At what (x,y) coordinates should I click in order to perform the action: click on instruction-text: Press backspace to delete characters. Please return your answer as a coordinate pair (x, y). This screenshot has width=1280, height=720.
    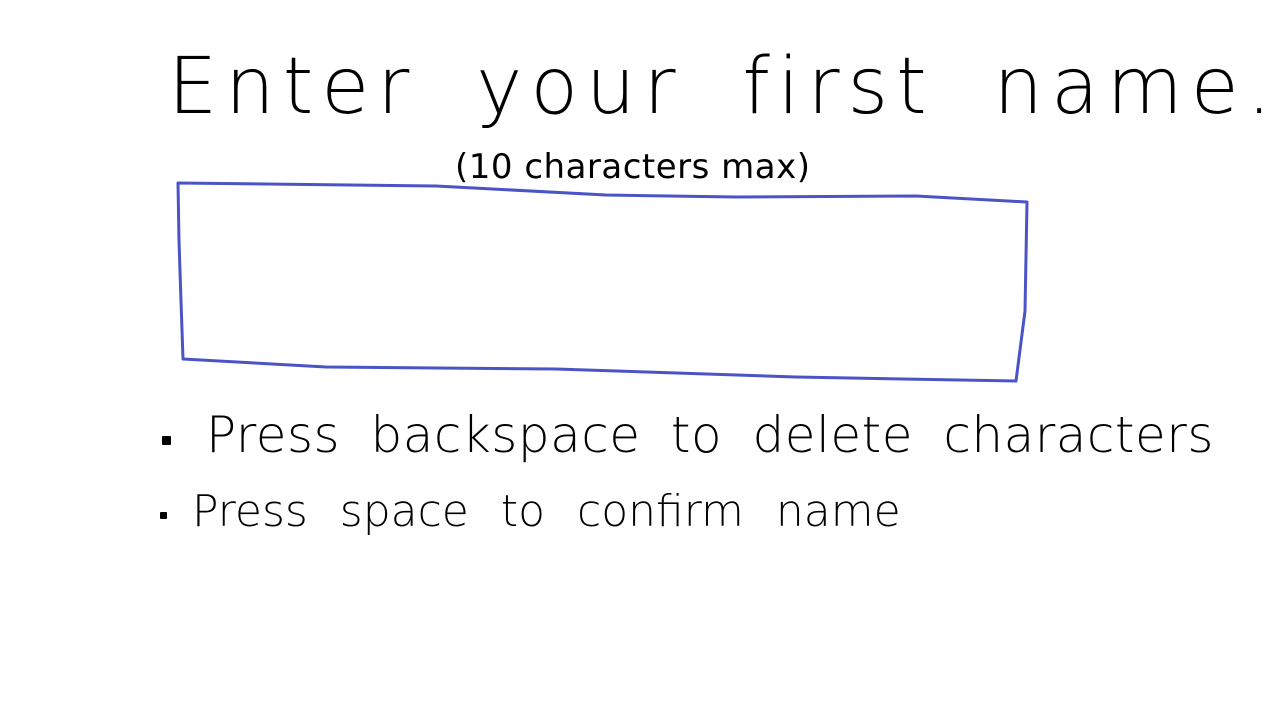
    Looking at the image, I should click on (710, 435).